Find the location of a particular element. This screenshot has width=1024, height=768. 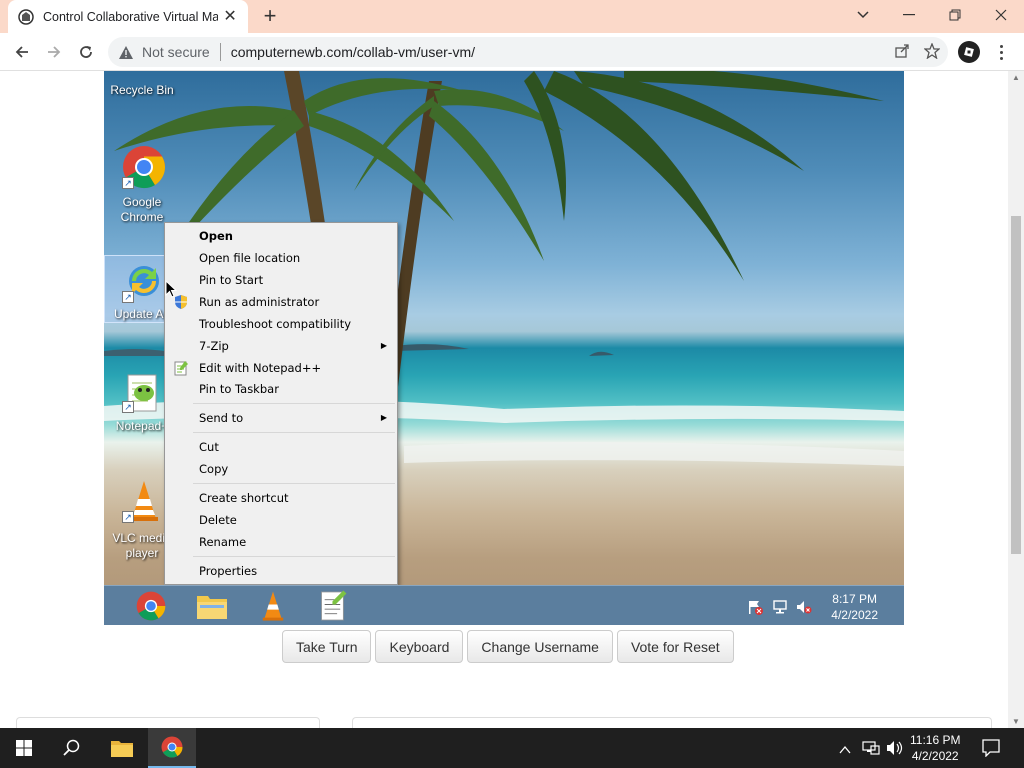

7zip-label: 7-Zip is located at coordinates (214, 346).